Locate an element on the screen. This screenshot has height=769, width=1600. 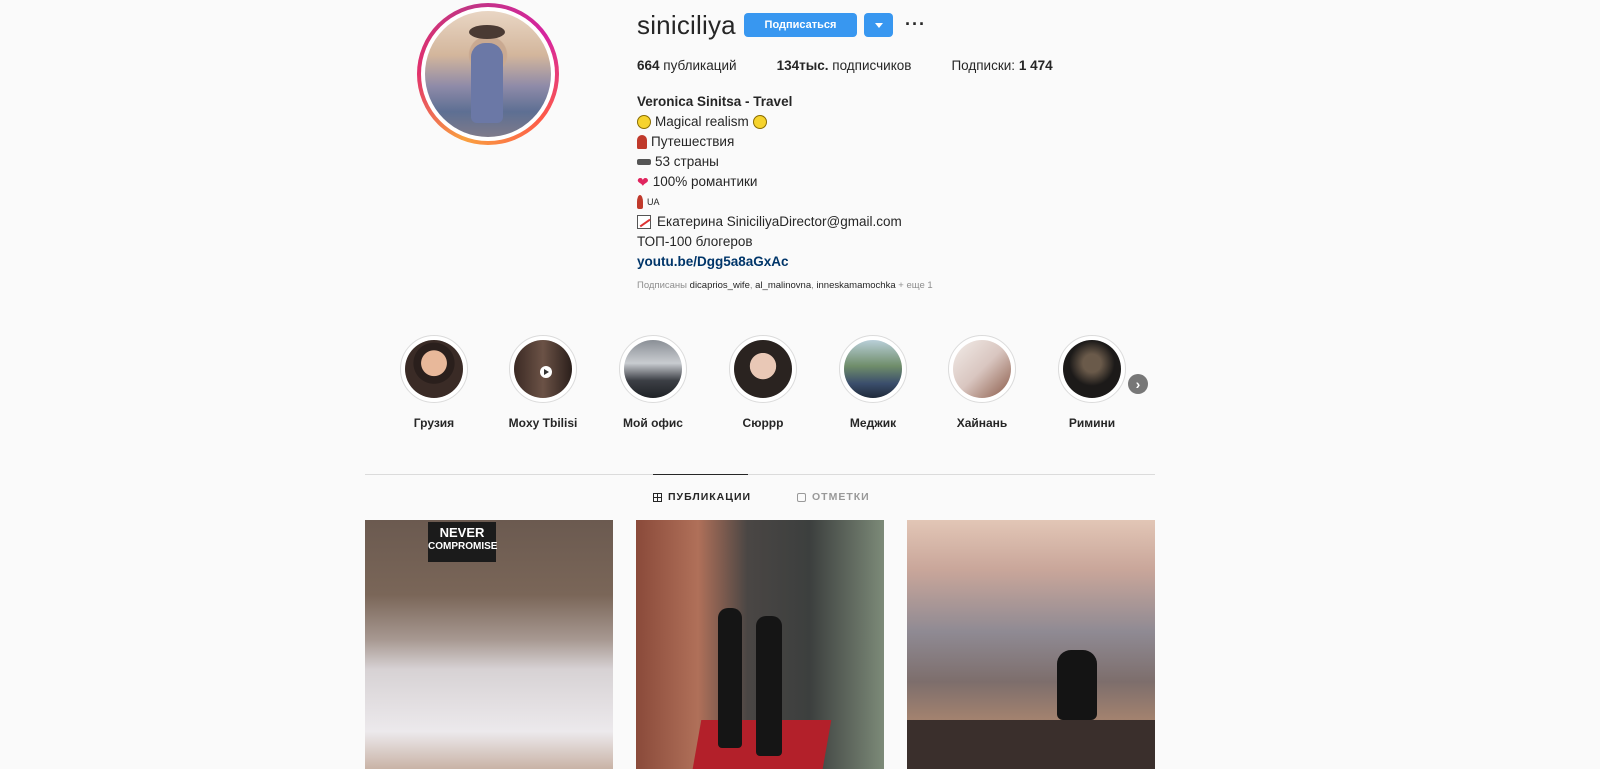
chevron-down-icon is located at coordinates (878, 25).